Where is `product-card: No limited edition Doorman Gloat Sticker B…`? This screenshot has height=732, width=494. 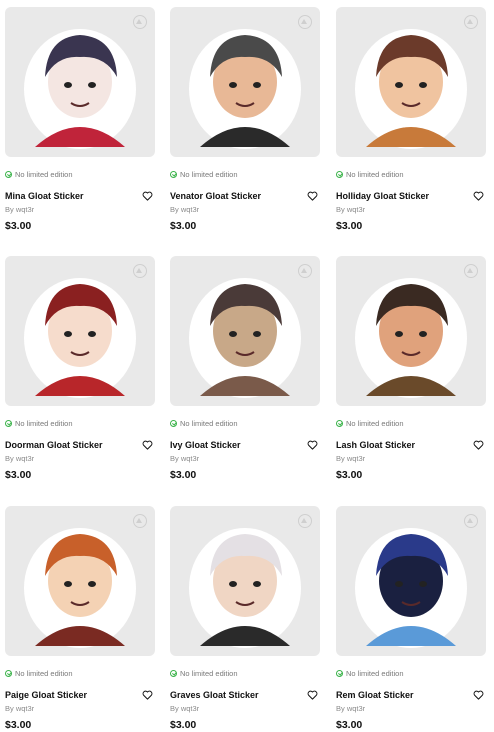 product-card: No limited edition Doorman Gloat Sticker B… is located at coordinates (80, 368).